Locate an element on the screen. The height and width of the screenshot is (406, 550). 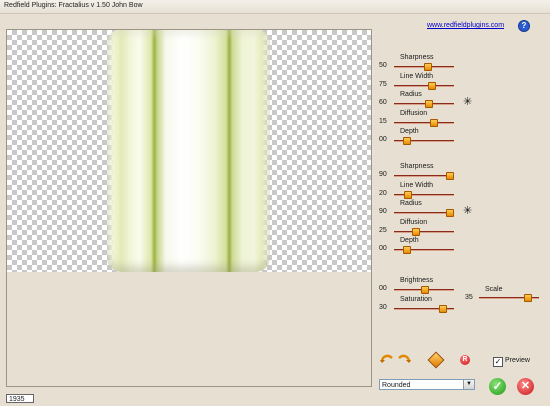
group3-saturation-slider is located at coordinates (424, 308).